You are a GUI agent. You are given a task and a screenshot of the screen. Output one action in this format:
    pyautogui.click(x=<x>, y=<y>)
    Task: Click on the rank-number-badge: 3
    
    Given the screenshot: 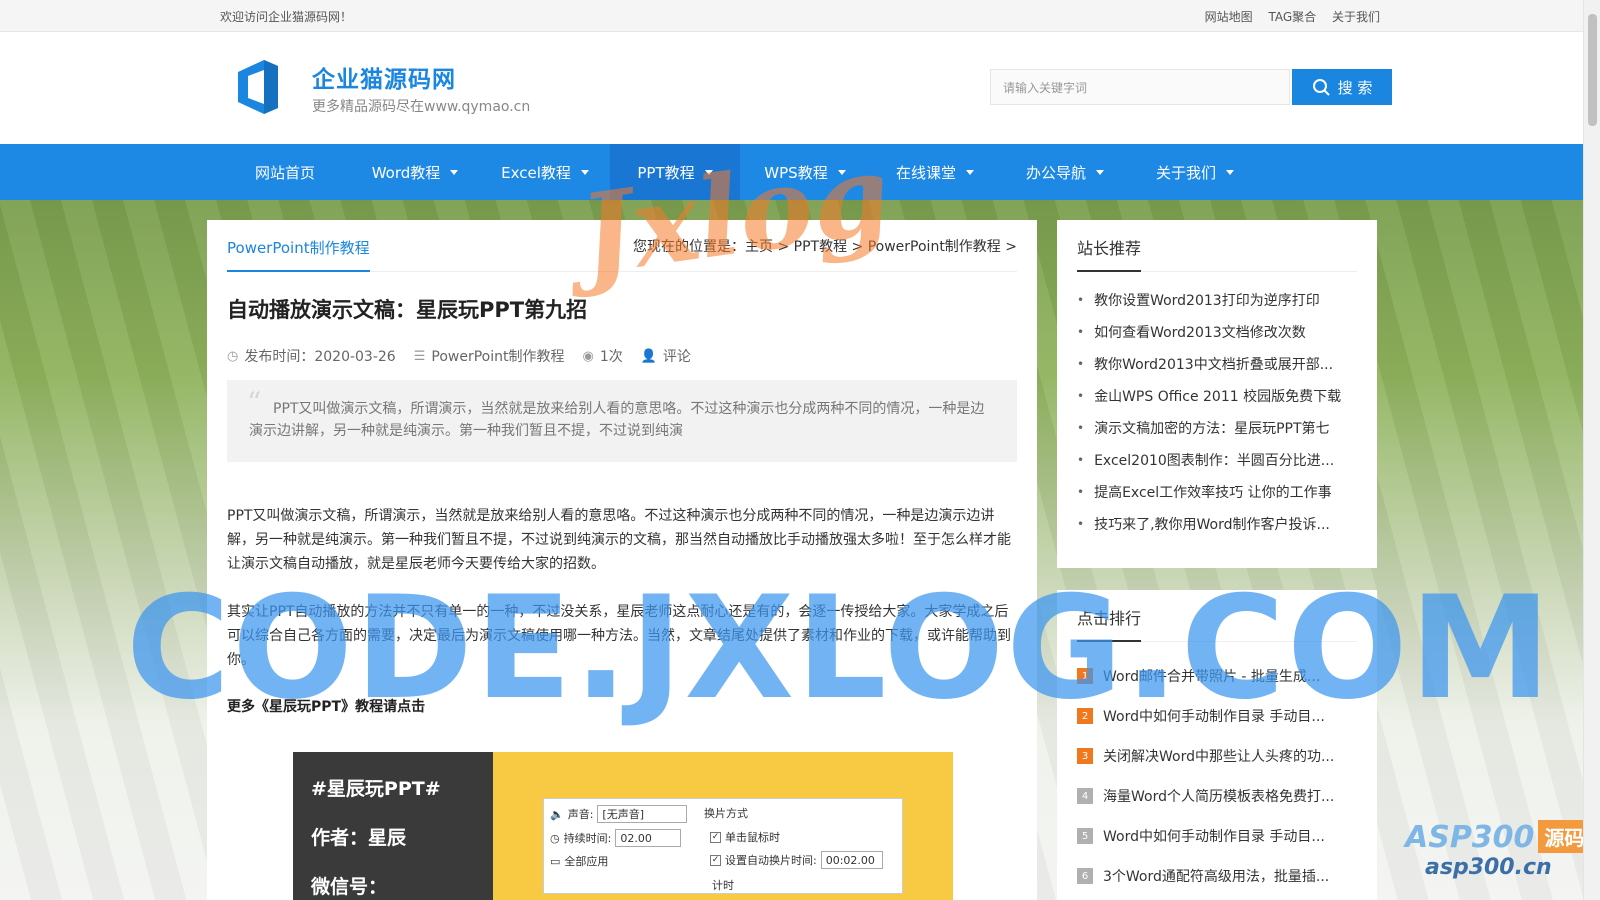 What is the action you would take?
    pyautogui.click(x=1085, y=756)
    